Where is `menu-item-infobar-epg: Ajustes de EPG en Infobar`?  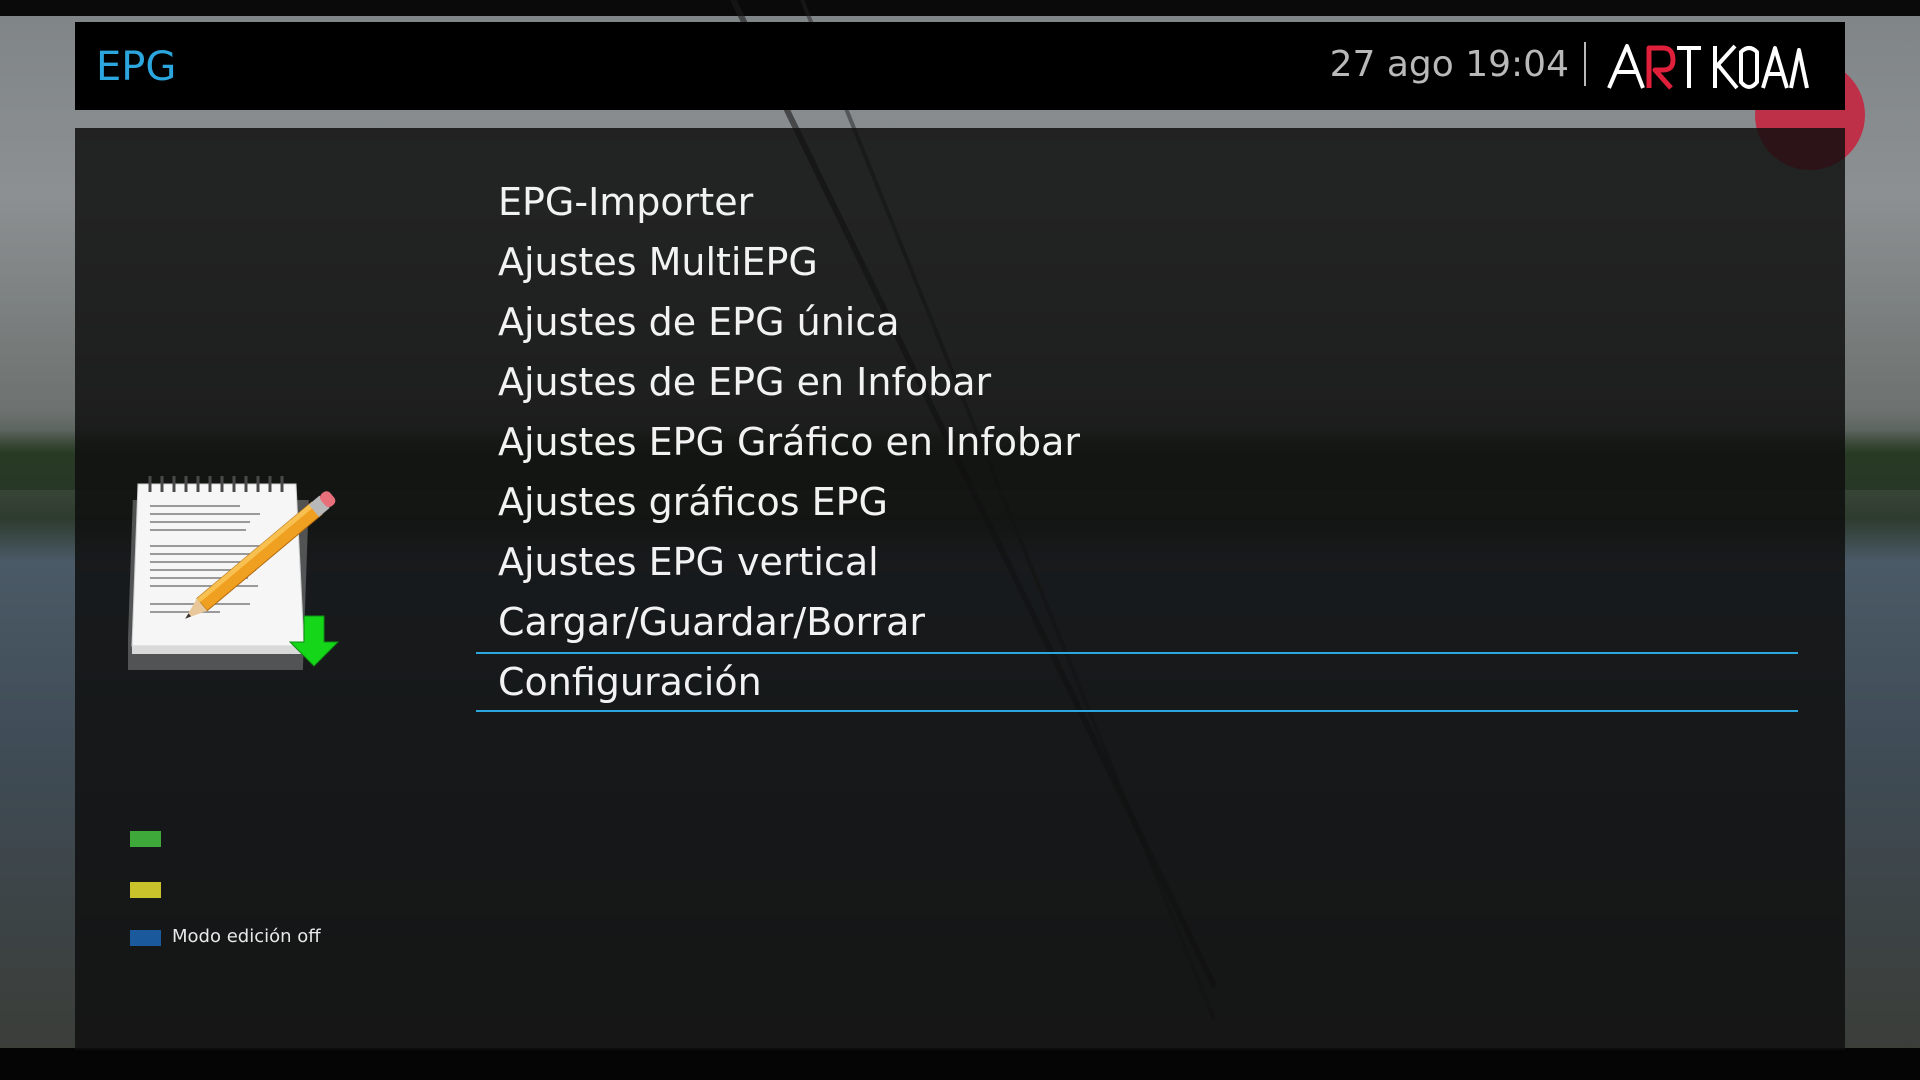 menu-item-infobar-epg: Ajustes de EPG en Infobar is located at coordinates (1137, 382).